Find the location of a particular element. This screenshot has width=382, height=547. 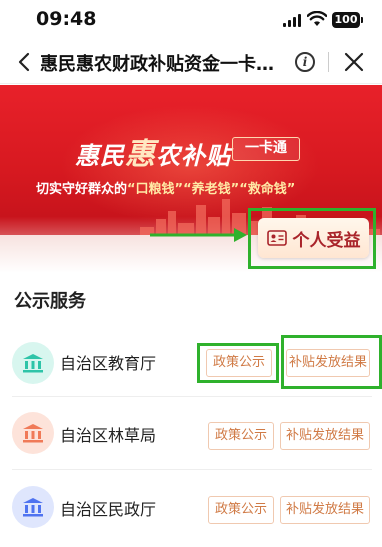

signal-icon is located at coordinates (293, 20).